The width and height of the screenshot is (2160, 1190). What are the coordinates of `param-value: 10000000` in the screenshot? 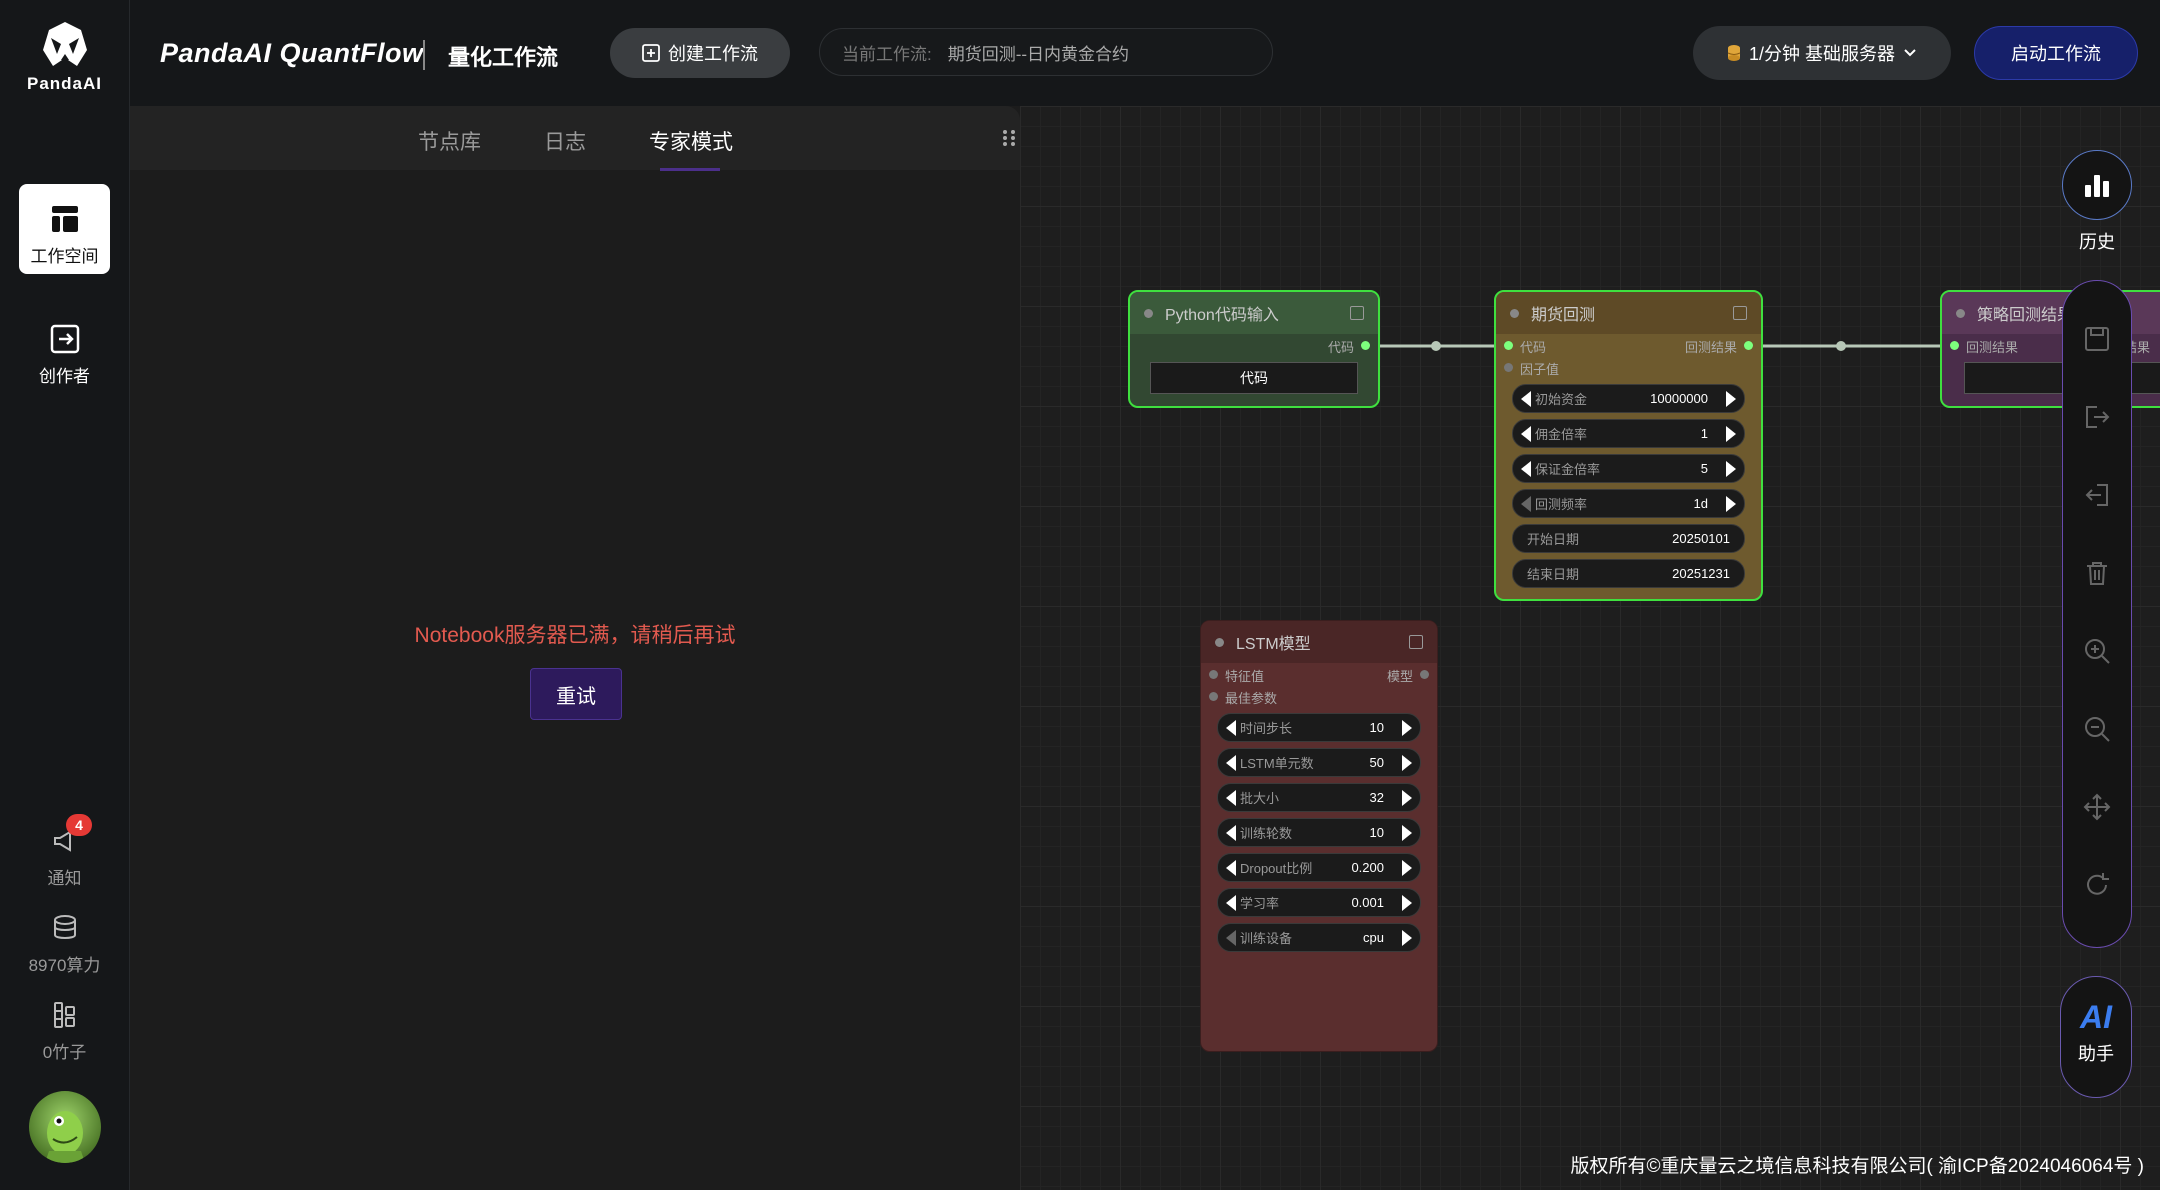 It's located at (1679, 398).